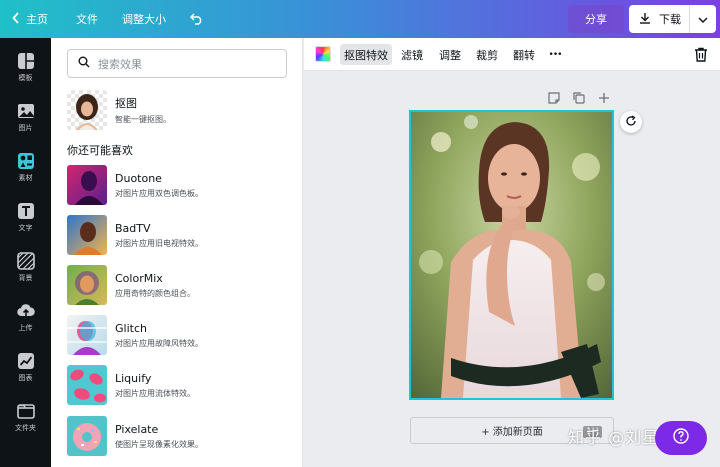  I want to click on rail-item-background: 背景, so click(25, 267).